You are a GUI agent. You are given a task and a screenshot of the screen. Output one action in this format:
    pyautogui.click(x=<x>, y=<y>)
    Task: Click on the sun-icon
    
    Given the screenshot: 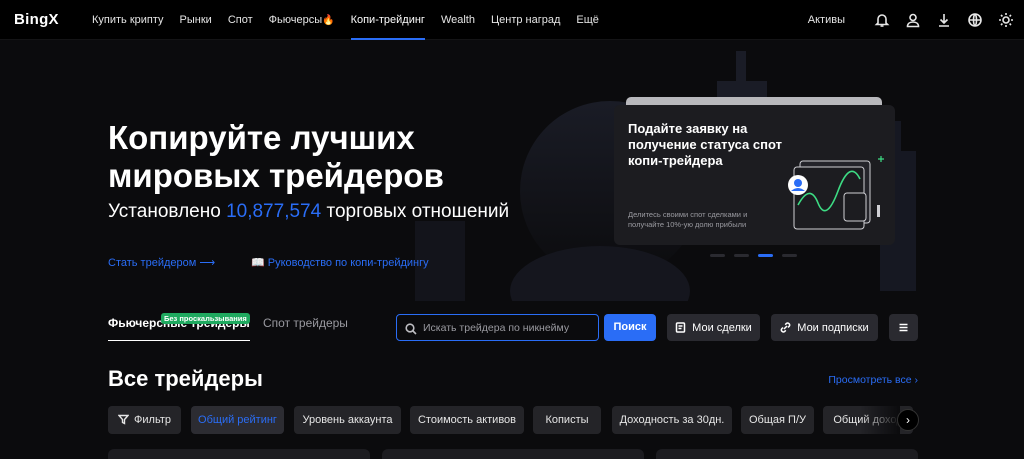 What is the action you would take?
    pyautogui.click(x=1006, y=20)
    